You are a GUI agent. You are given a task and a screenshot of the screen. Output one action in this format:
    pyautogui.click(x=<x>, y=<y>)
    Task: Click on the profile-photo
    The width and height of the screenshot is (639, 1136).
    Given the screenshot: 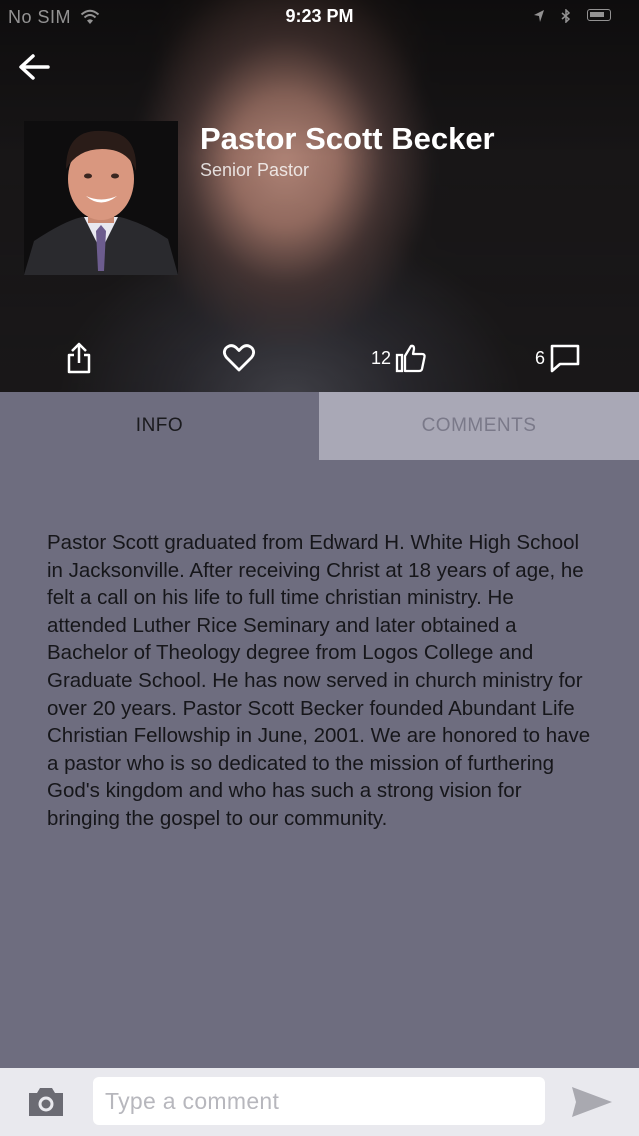 What is the action you would take?
    pyautogui.click(x=101, y=198)
    